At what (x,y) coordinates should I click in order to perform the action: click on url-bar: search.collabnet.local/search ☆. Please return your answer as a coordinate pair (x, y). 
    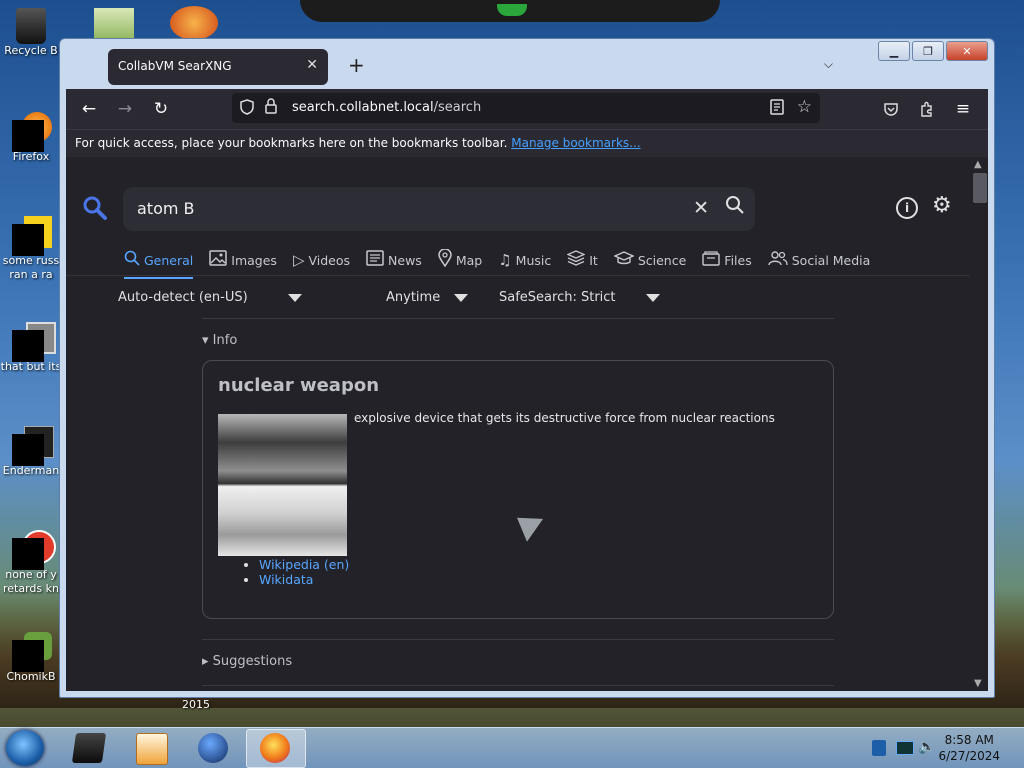
    Looking at the image, I should click on (526, 108).